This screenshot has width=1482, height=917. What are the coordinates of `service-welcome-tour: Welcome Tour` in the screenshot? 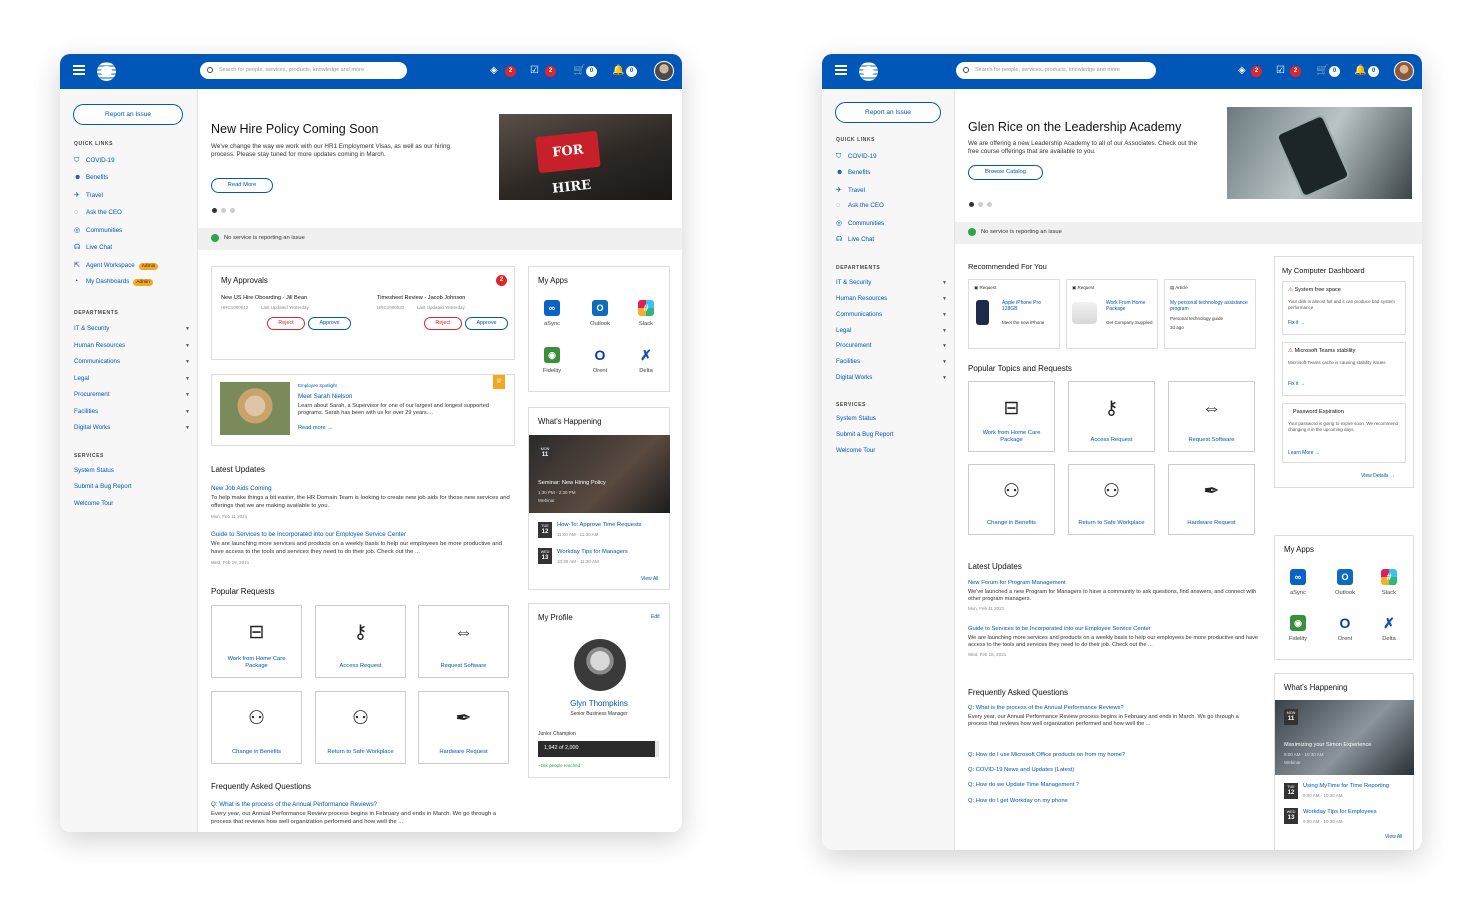 It's located at (855, 450).